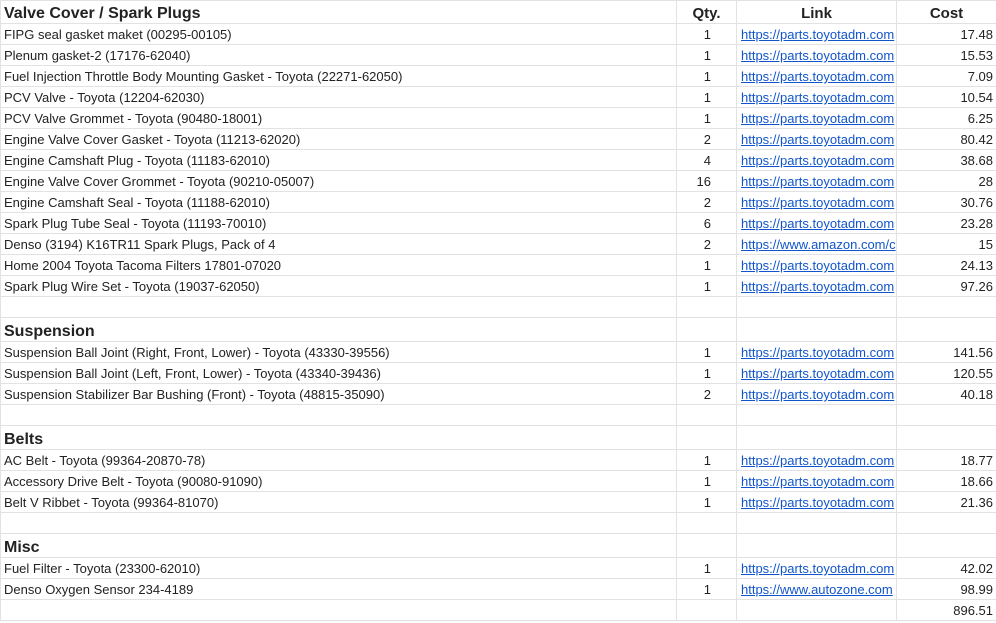 This screenshot has height=623, width=996. Describe the element at coordinates (816, 12) in the screenshot. I see `link-header-cell: Link` at that location.